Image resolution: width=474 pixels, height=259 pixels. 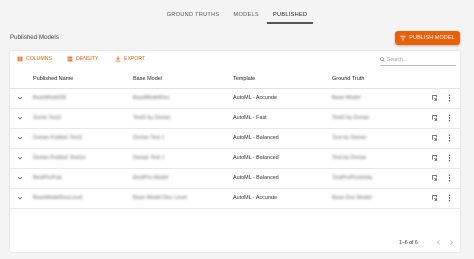 What do you see at coordinates (34, 37) in the screenshot?
I see `page-title: Published Models` at bounding box center [34, 37].